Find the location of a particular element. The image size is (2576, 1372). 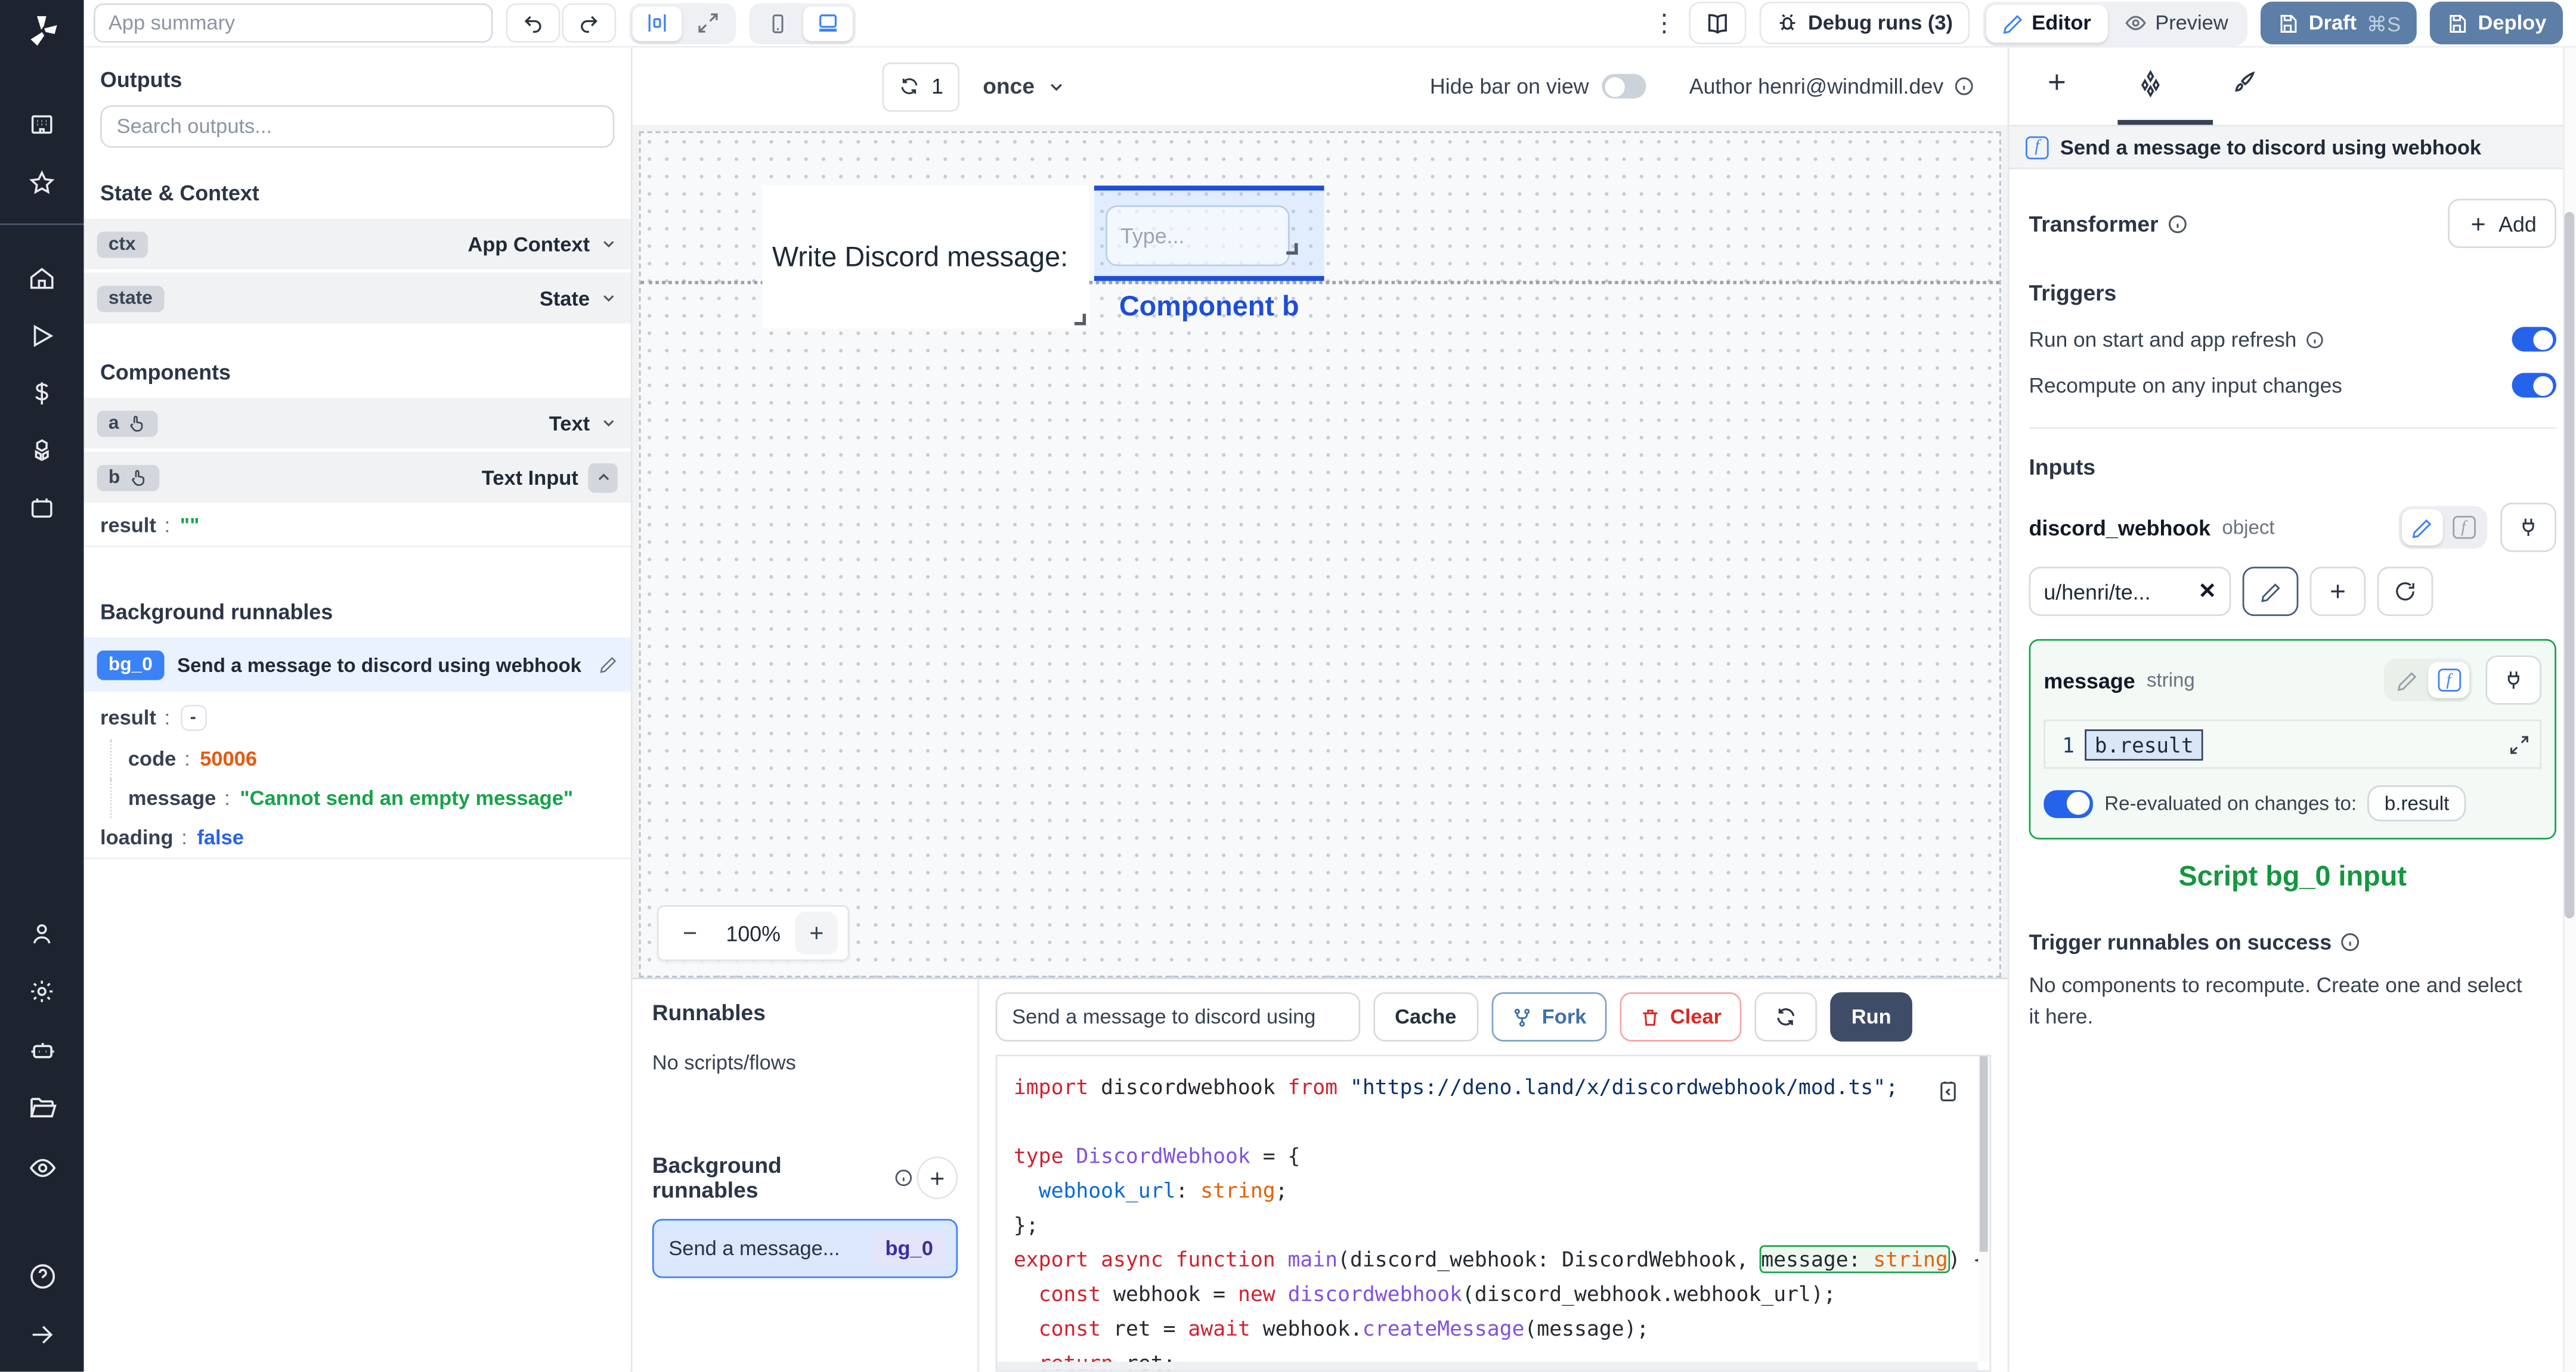

edit-resource-pencil-button is located at coordinates (2270, 591).